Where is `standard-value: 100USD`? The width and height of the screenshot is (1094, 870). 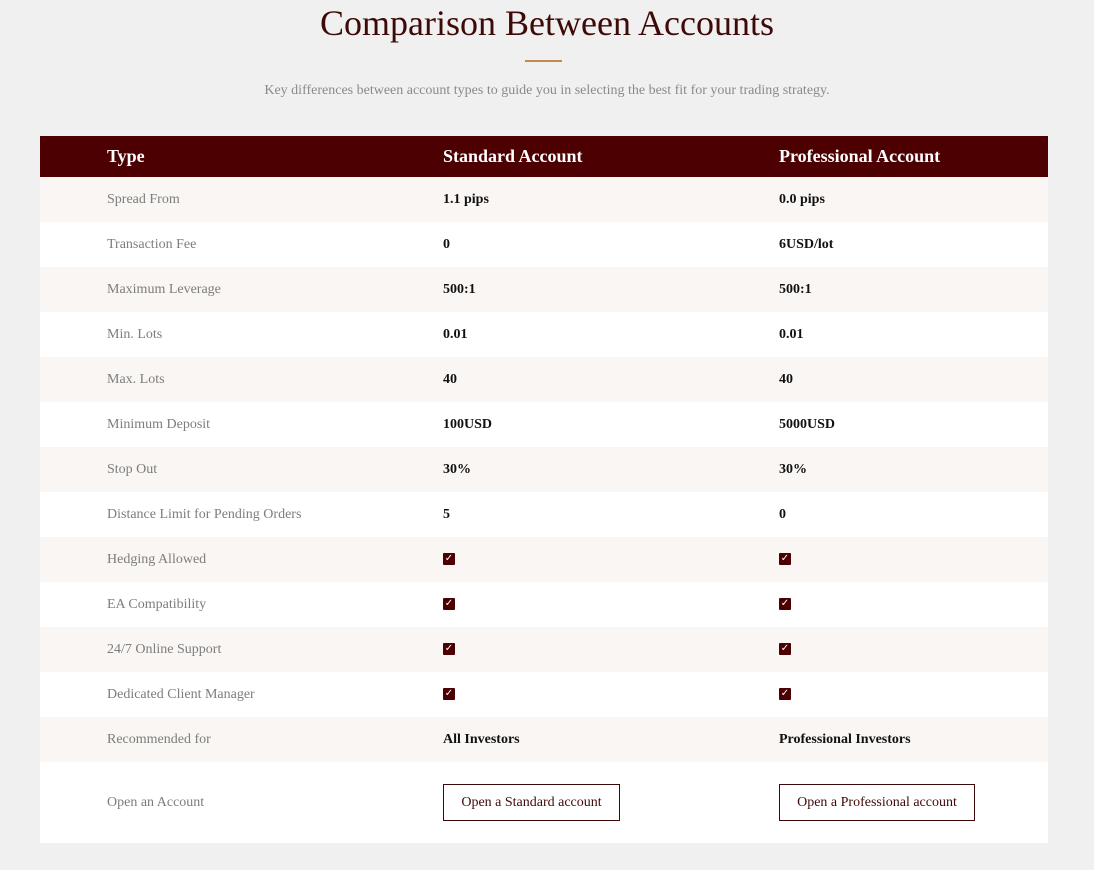
standard-value: 100USD is located at coordinates (468, 424).